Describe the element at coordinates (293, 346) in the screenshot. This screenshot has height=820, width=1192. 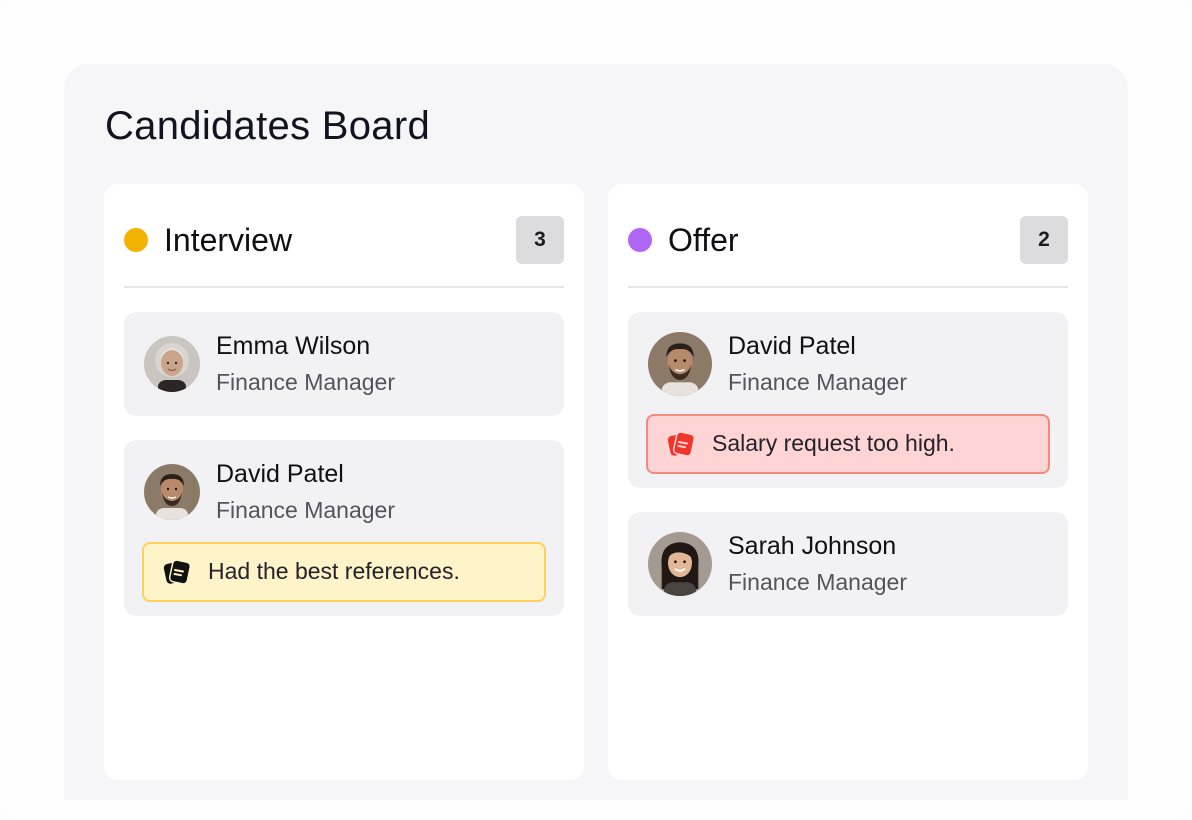
I see `candidate-name: Emma Wilson` at that location.